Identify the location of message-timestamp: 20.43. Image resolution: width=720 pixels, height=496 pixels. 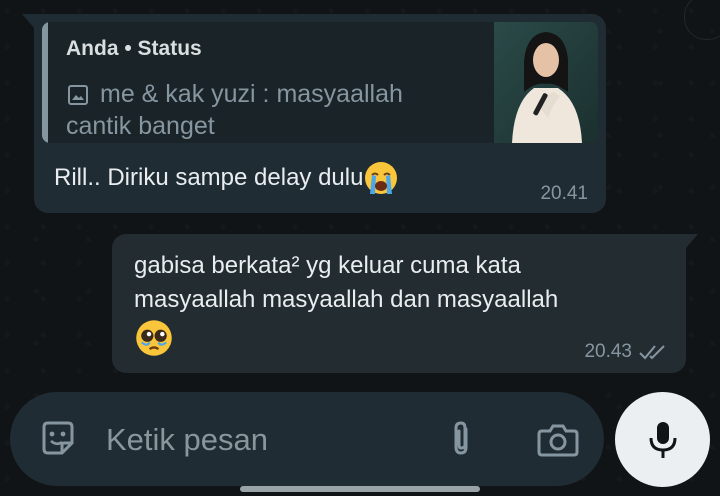
(608, 351).